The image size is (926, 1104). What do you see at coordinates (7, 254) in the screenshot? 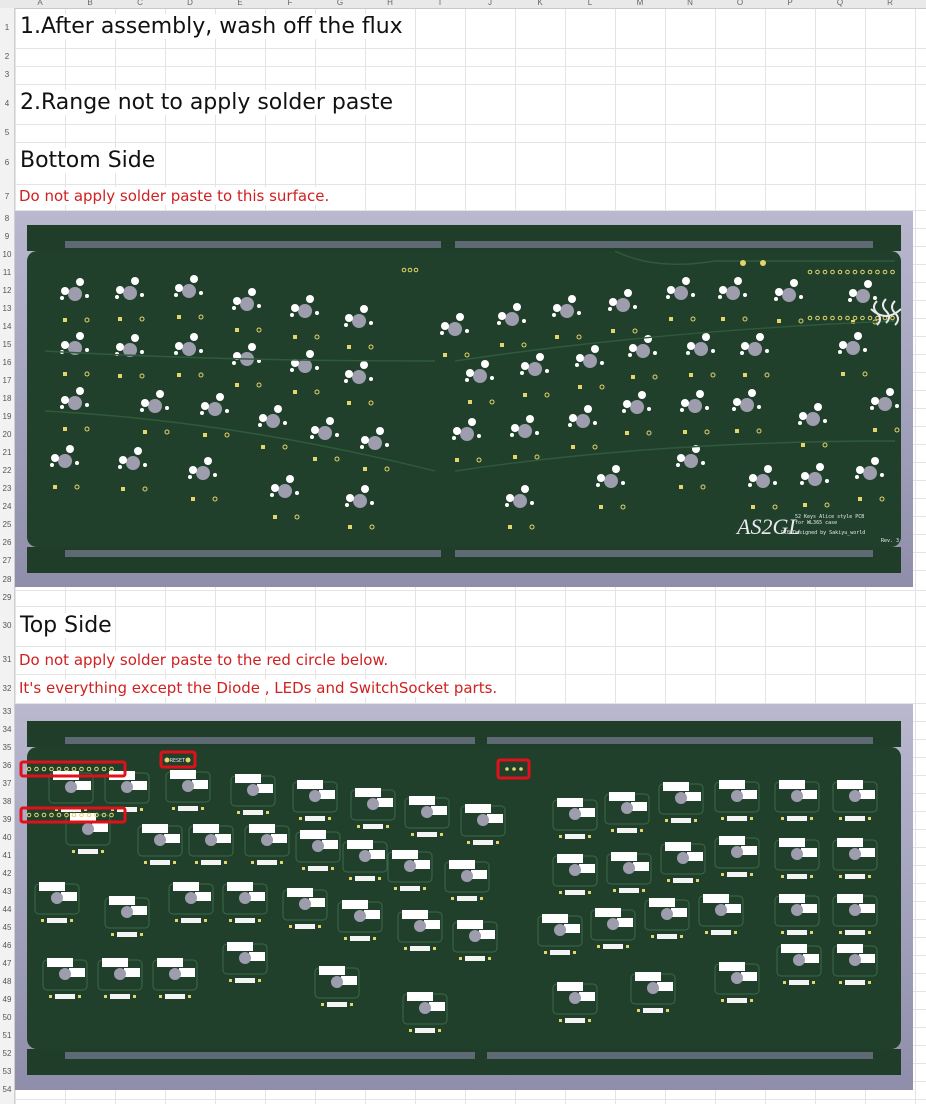
I see `row-header-10: 10` at bounding box center [7, 254].